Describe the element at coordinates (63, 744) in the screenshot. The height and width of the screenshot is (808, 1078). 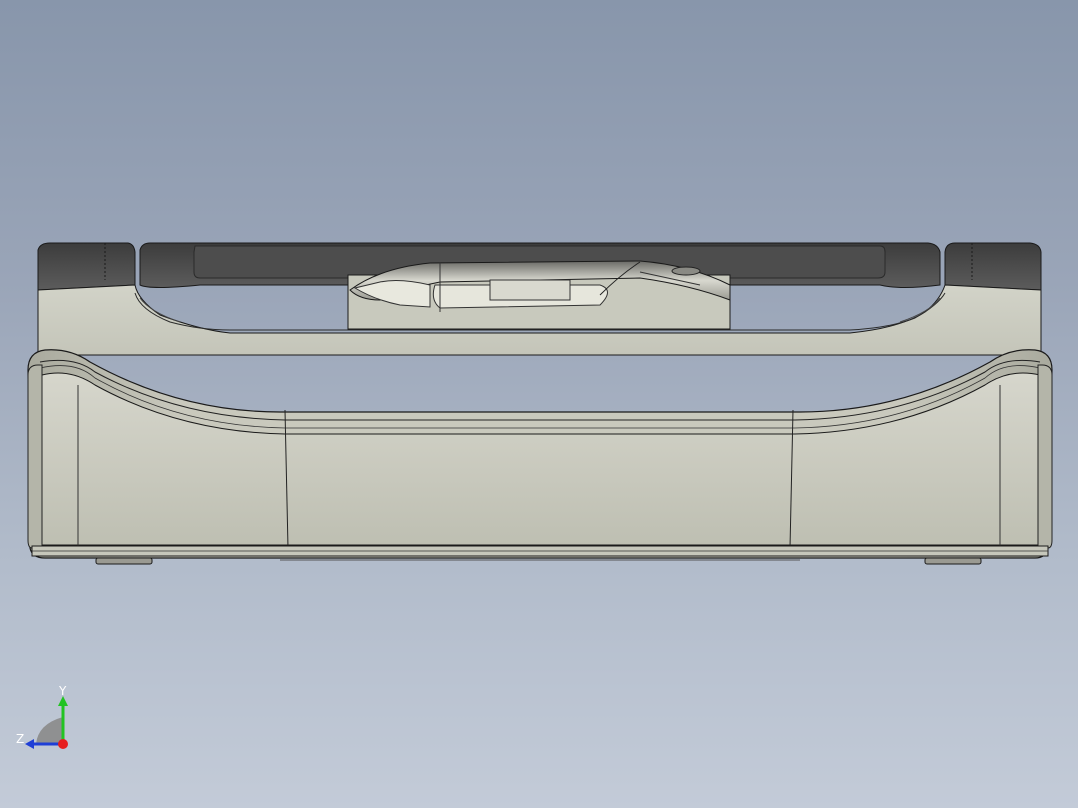
I see `x-axis-icon` at that location.